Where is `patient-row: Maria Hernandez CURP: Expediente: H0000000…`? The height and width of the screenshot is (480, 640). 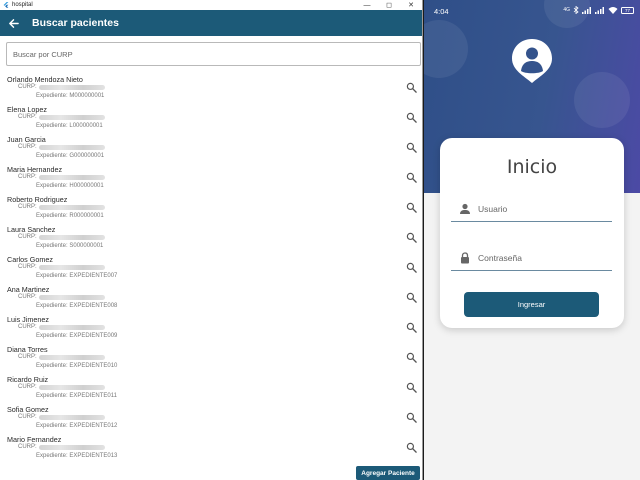
patient-row: Maria Hernandez CURP: Expediente: H0000000… is located at coordinates (211, 178).